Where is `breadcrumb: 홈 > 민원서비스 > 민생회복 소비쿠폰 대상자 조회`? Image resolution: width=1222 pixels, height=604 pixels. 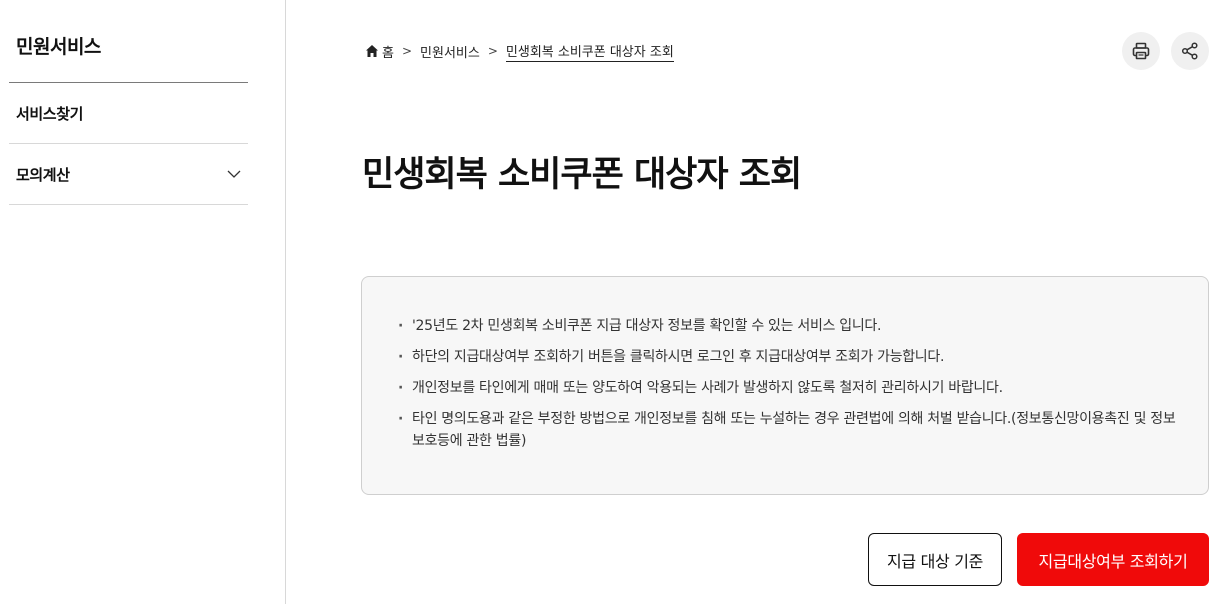 breadcrumb: 홈 > 민원서비스 > 민생회복 소비쿠폰 대상자 조회 is located at coordinates (519, 51).